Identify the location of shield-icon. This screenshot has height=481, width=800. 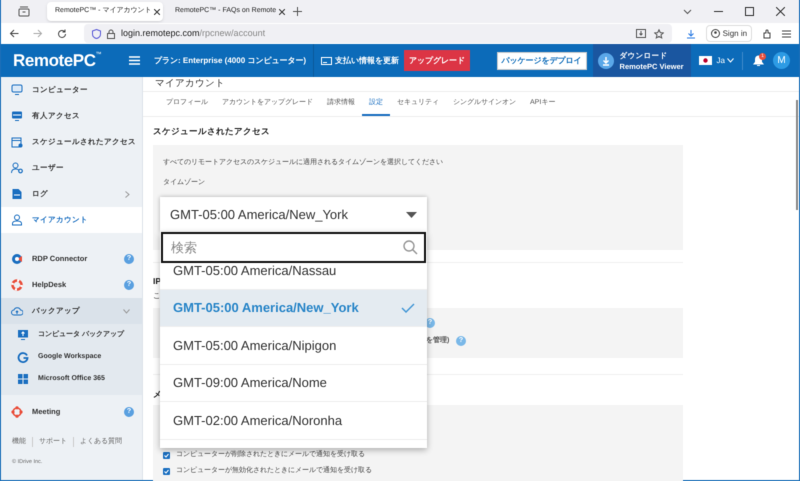
(96, 33).